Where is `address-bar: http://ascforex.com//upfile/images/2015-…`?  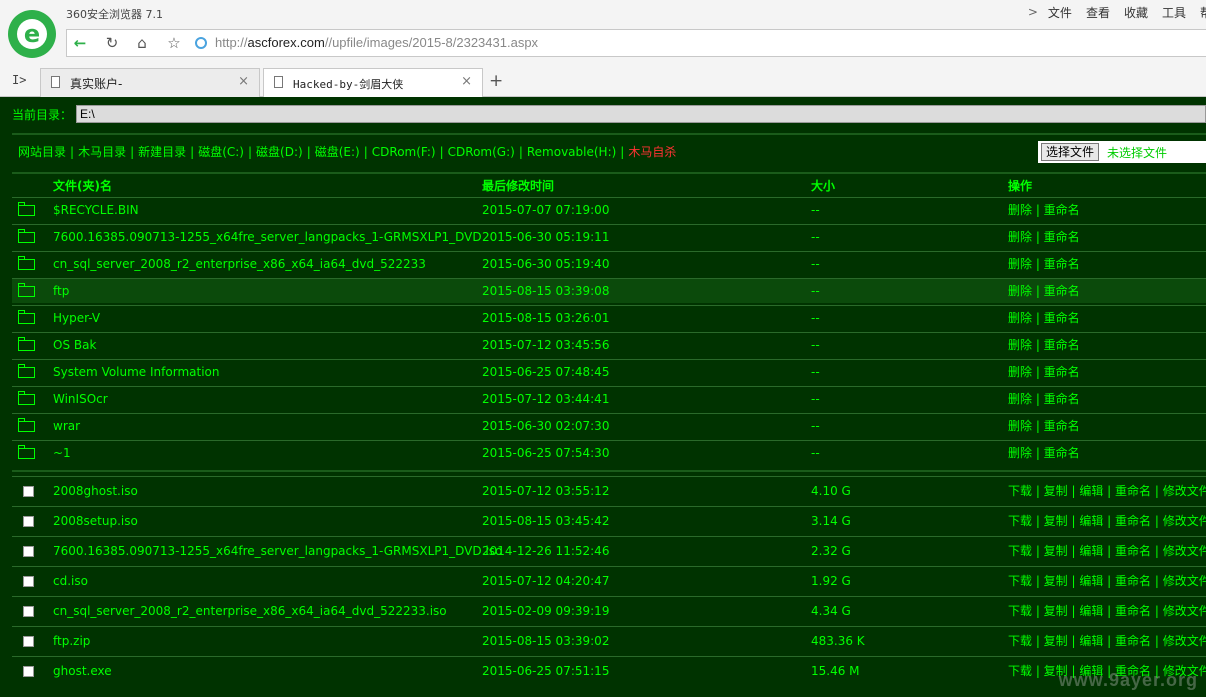 address-bar: http://ascforex.com//upfile/images/2015-… is located at coordinates (376, 42).